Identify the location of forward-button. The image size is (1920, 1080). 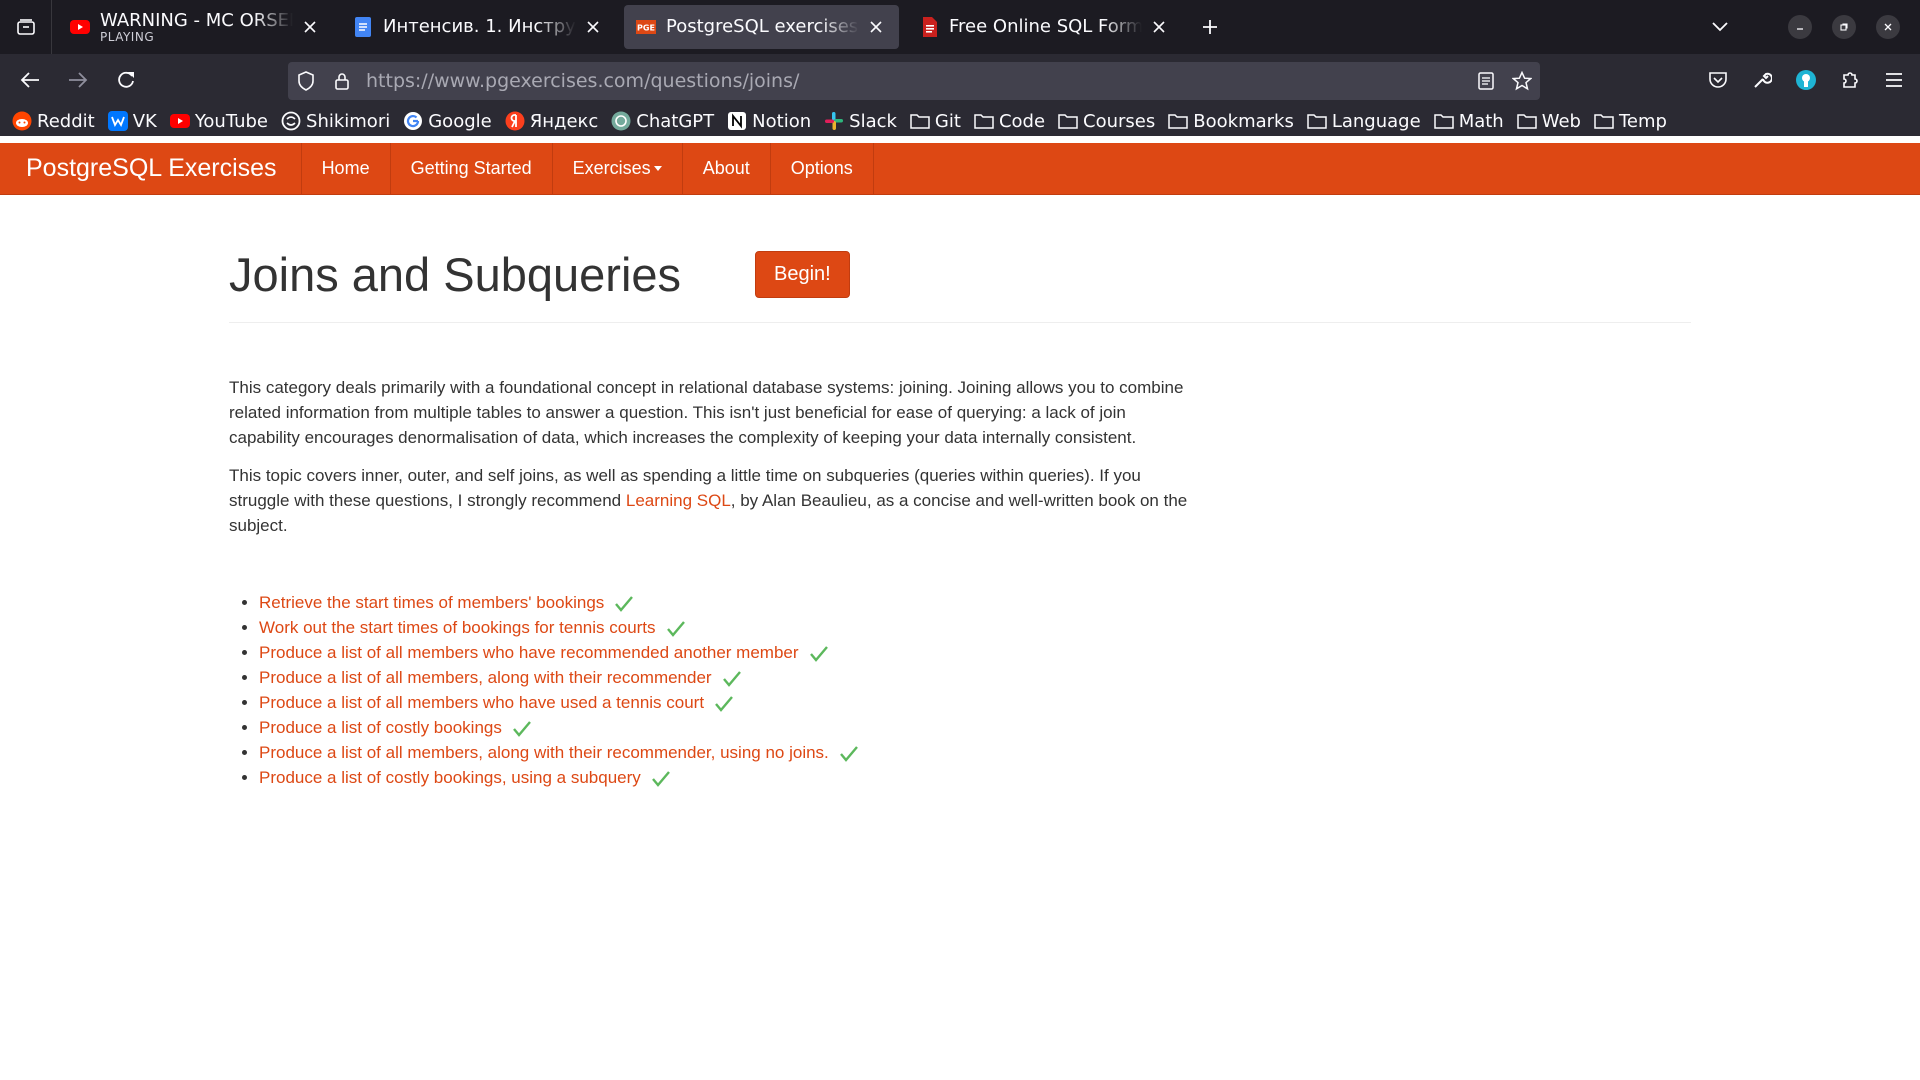
(78, 80).